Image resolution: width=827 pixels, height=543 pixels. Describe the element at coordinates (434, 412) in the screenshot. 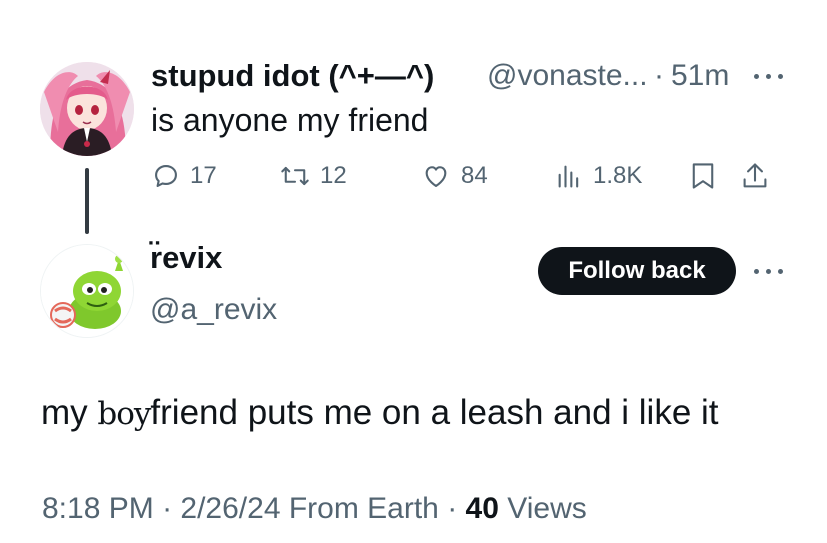

I see `reply-text-part-3: friend puts me on a leash and i like it` at that location.